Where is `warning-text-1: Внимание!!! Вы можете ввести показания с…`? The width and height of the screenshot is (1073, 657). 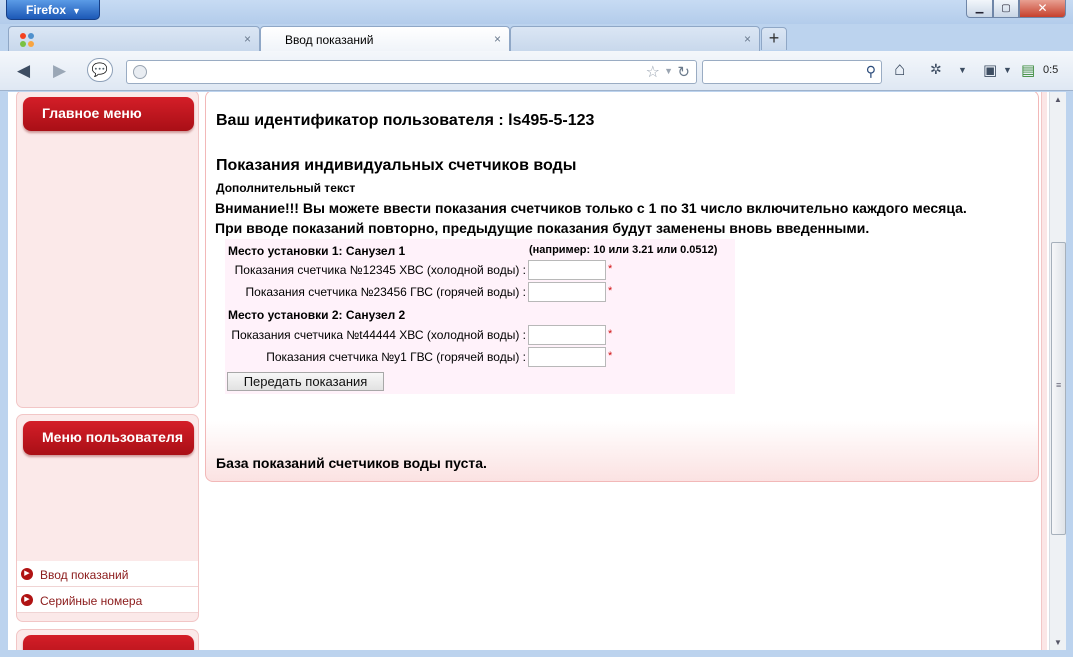
warning-text-1: Внимание!!! Вы можете ввести показания с… is located at coordinates (591, 208).